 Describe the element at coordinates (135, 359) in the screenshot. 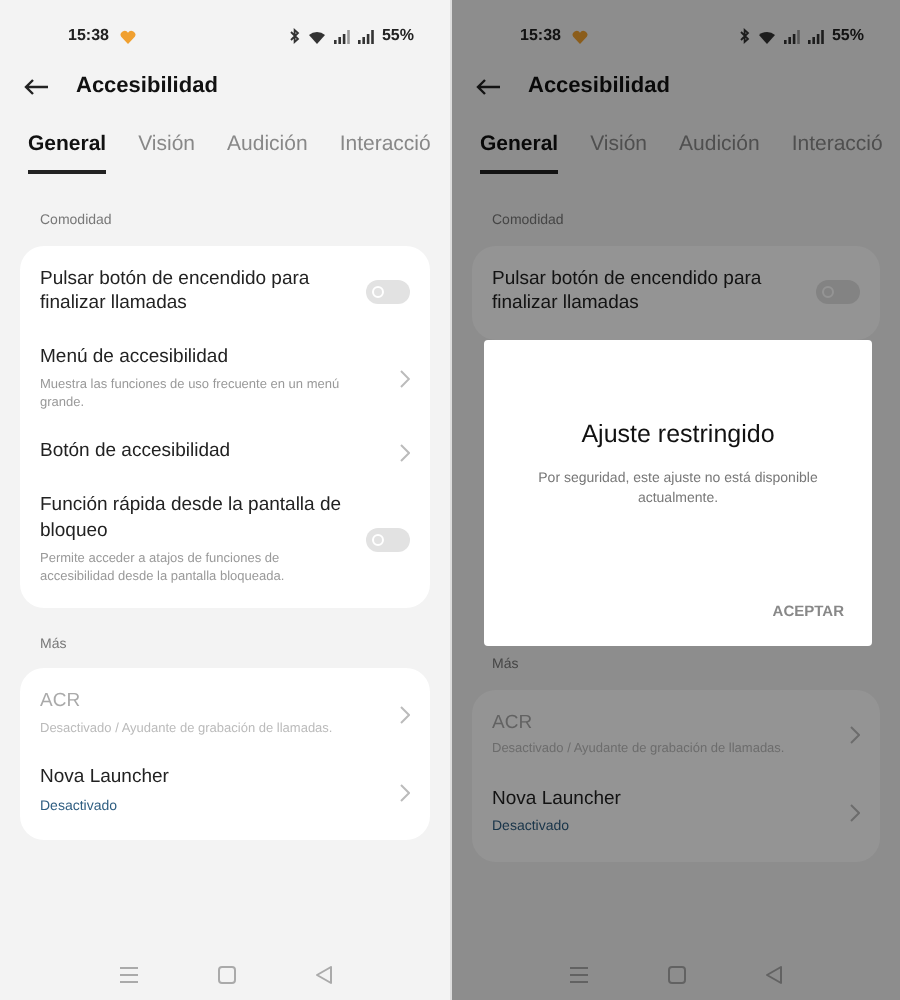

I see `item-title: Menú de accesibilidad` at that location.